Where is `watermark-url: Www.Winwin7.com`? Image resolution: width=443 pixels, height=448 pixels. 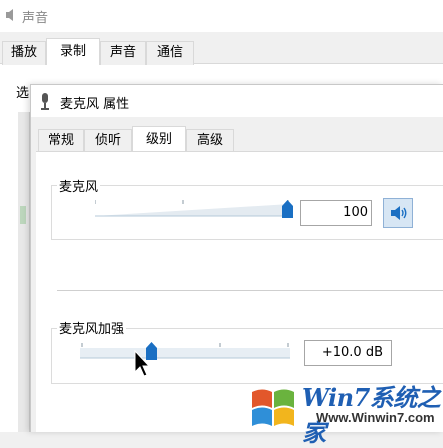
watermark-url: Www.Winwin7.com is located at coordinates (375, 417).